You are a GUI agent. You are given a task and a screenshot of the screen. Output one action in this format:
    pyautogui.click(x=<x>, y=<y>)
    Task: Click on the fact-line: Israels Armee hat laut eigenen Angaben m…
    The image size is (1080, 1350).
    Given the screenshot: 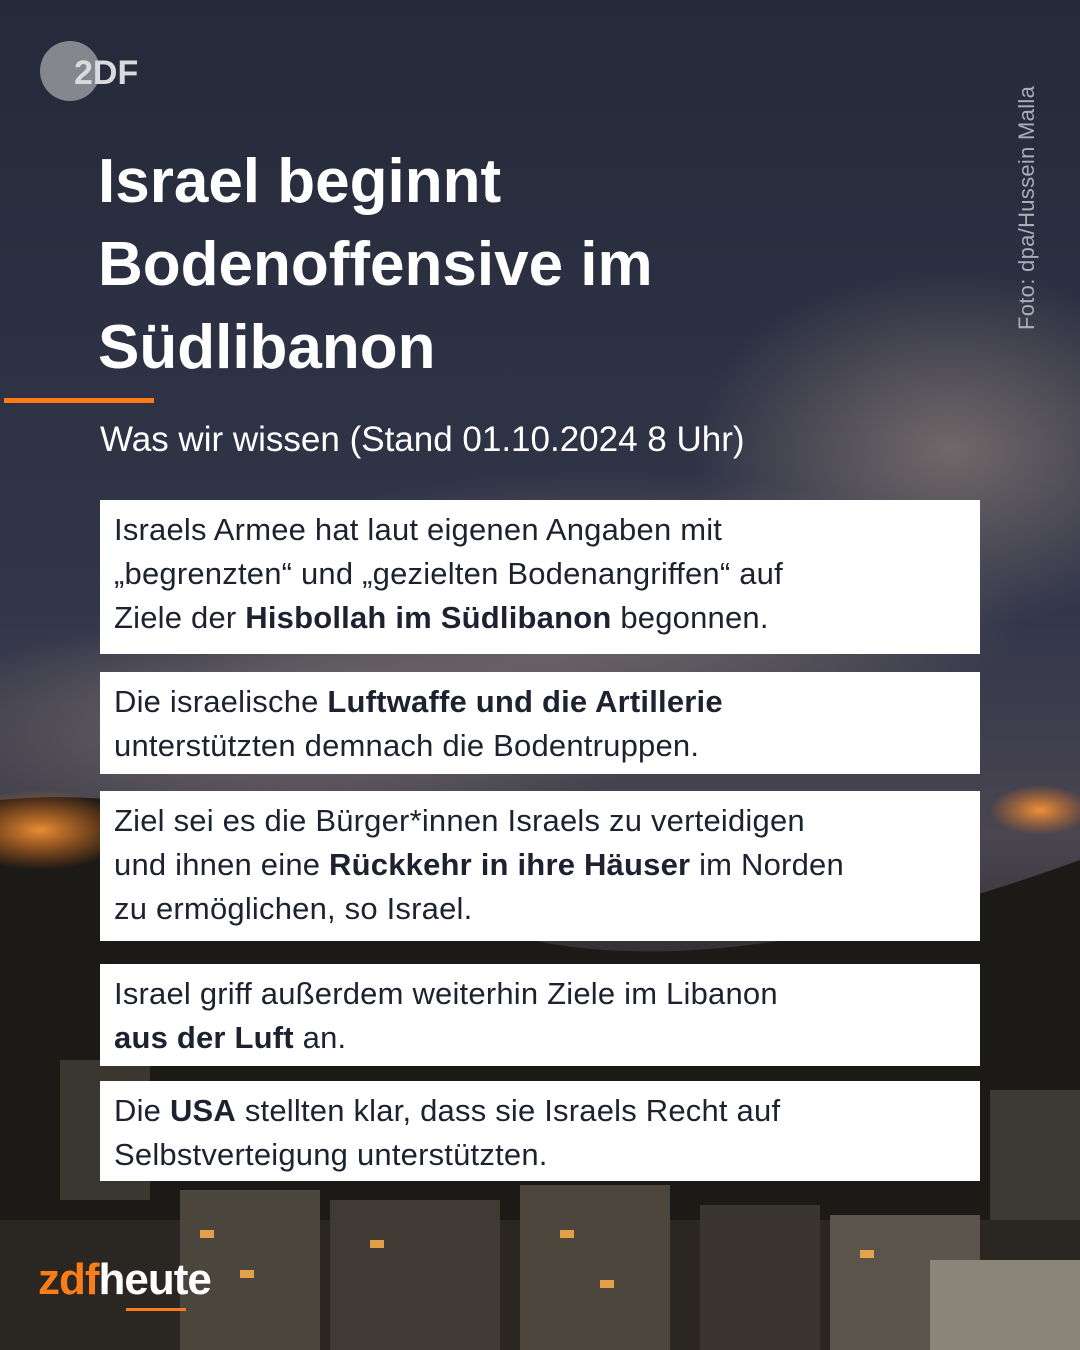 What is the action you would take?
    pyautogui.click(x=540, y=530)
    